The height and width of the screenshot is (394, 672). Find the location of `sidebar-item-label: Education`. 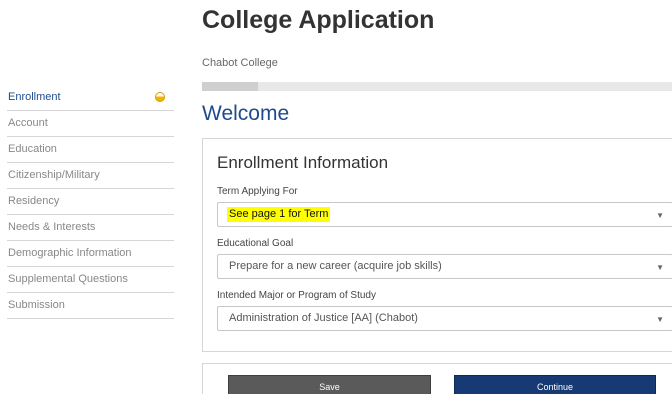

sidebar-item-label: Education is located at coordinates (32, 149).